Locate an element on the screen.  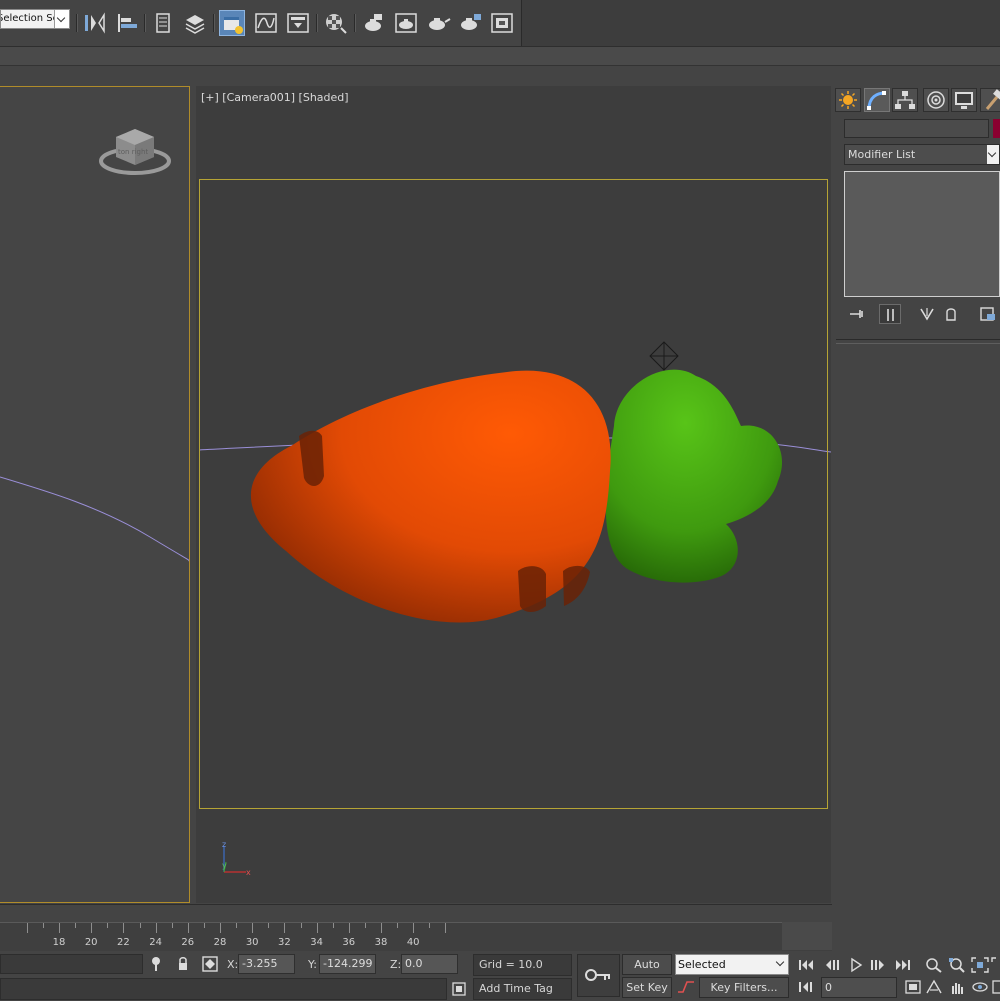
render-iterative-icon is located at coordinates (470, 23).